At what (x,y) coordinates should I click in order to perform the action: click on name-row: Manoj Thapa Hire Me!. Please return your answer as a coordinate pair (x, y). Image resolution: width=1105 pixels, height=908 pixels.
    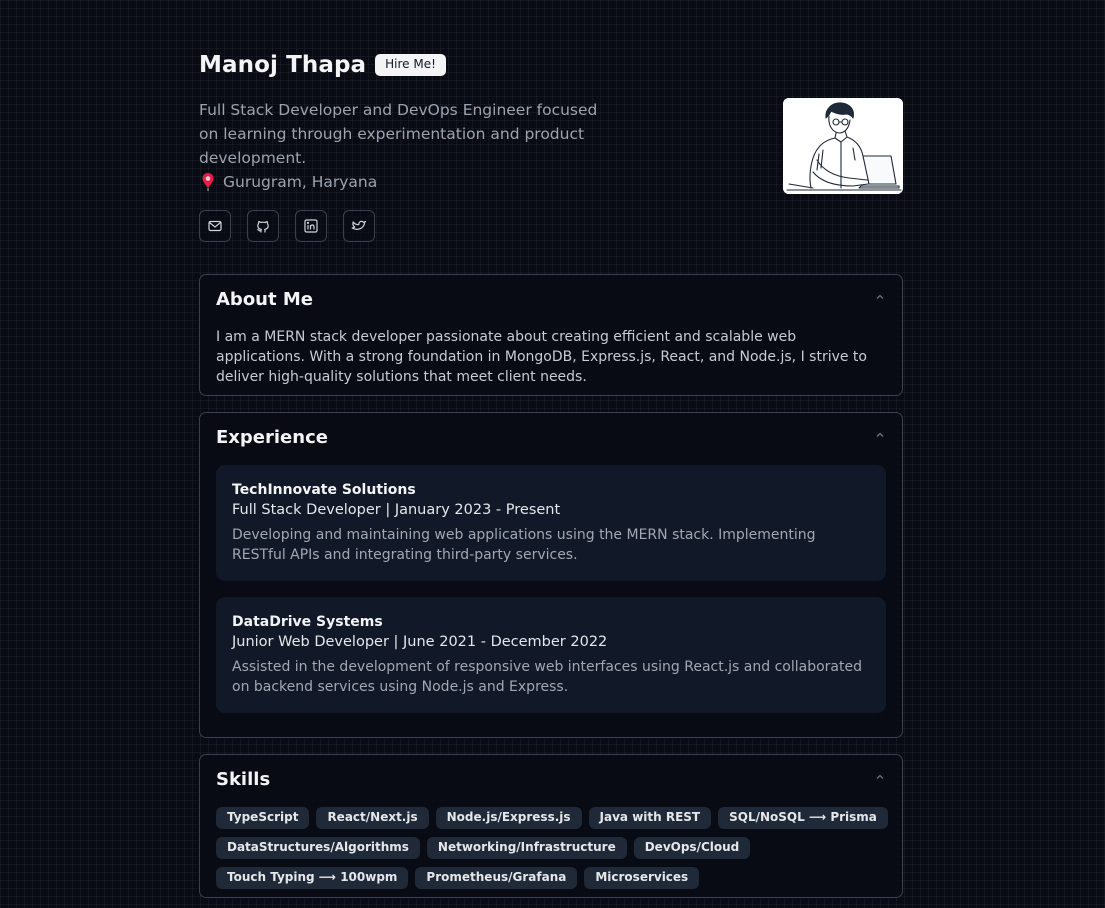
    Looking at the image, I should click on (322, 65).